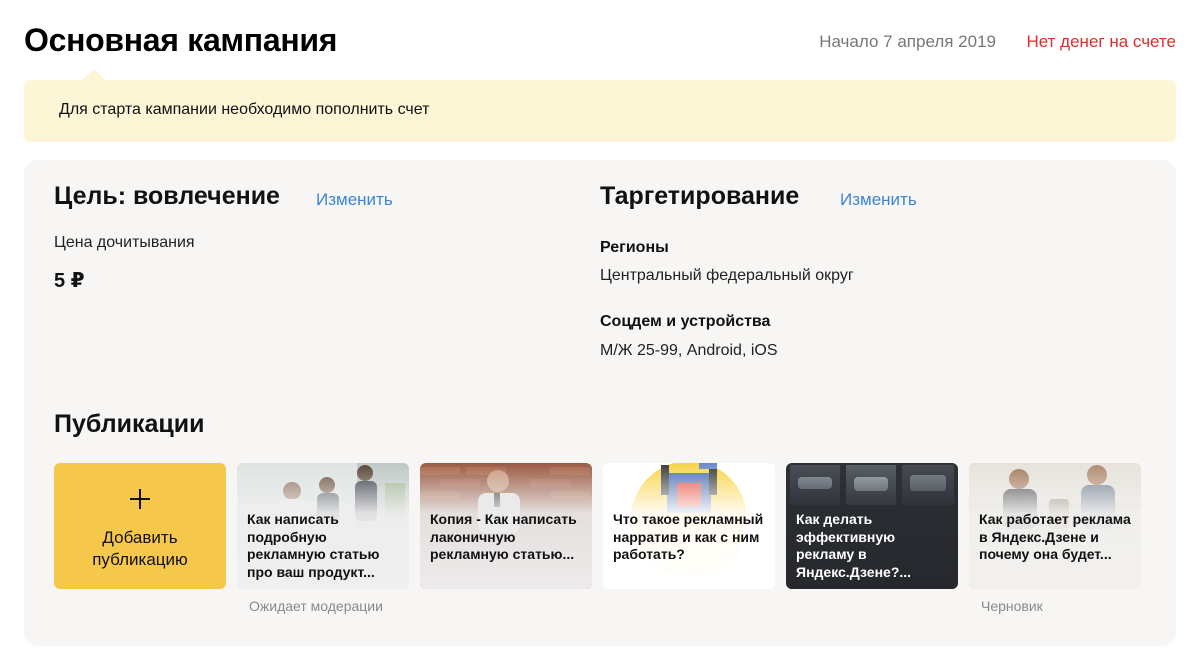 The width and height of the screenshot is (1194, 665). Describe the element at coordinates (700, 196) in the screenshot. I see `targeting-title: Таргетирование` at that location.